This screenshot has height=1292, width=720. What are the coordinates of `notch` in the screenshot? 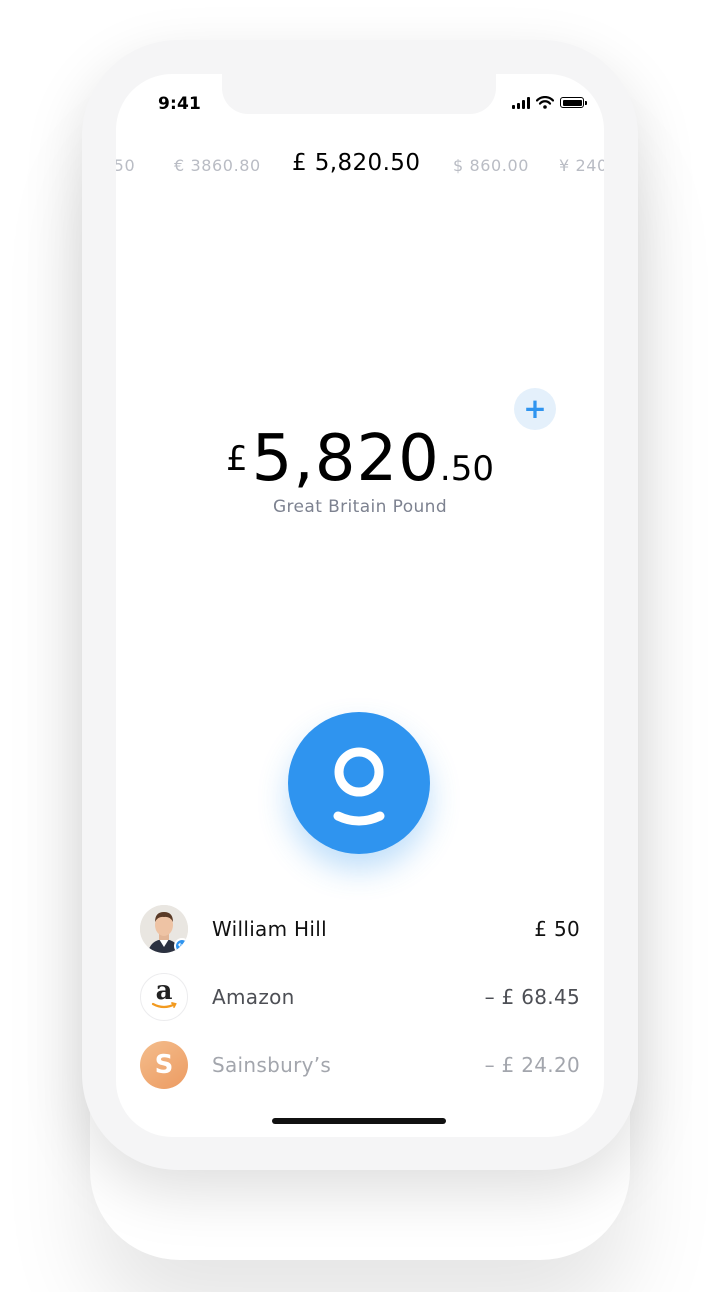 It's located at (359, 94).